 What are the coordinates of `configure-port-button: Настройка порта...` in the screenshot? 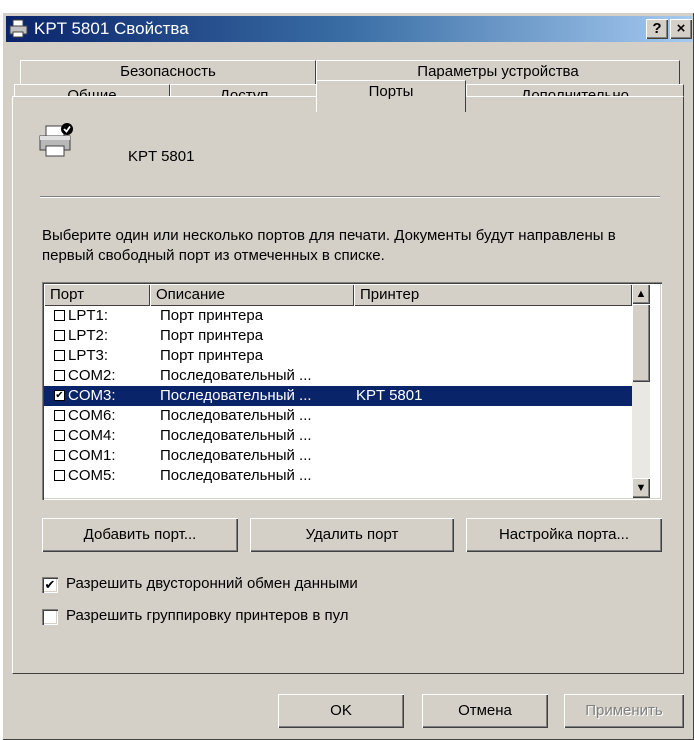 It's located at (564, 535).